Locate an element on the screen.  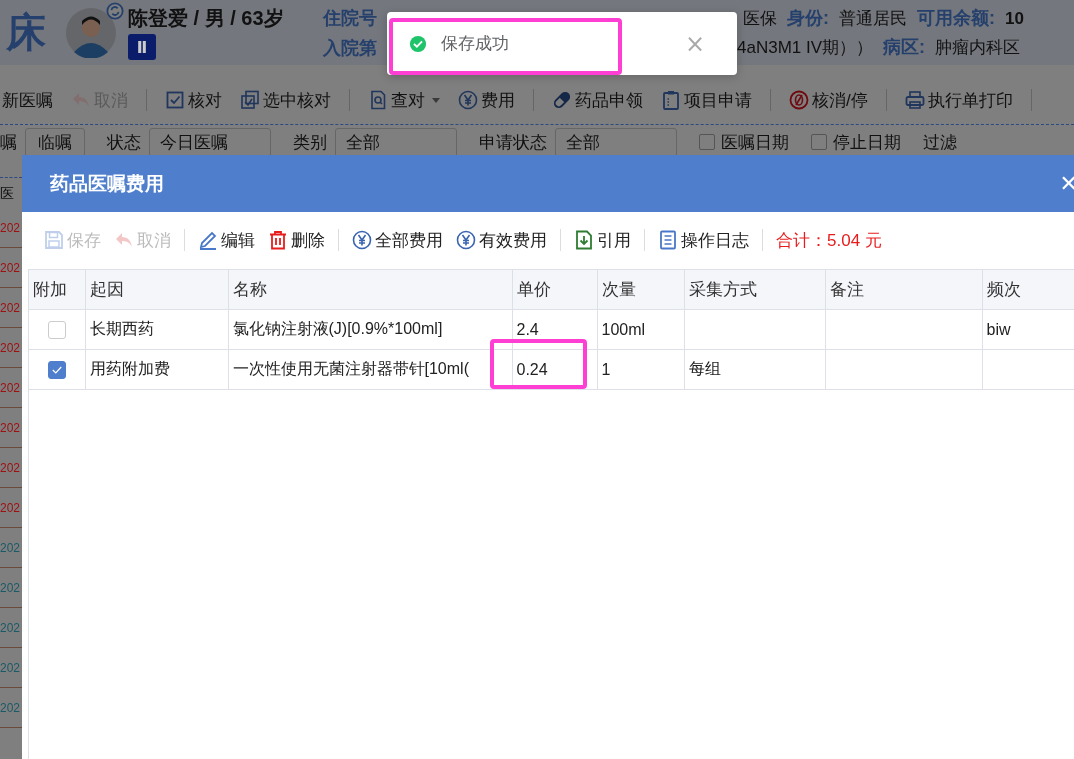
toolbar-button: 全部费用 is located at coordinates (397, 240).